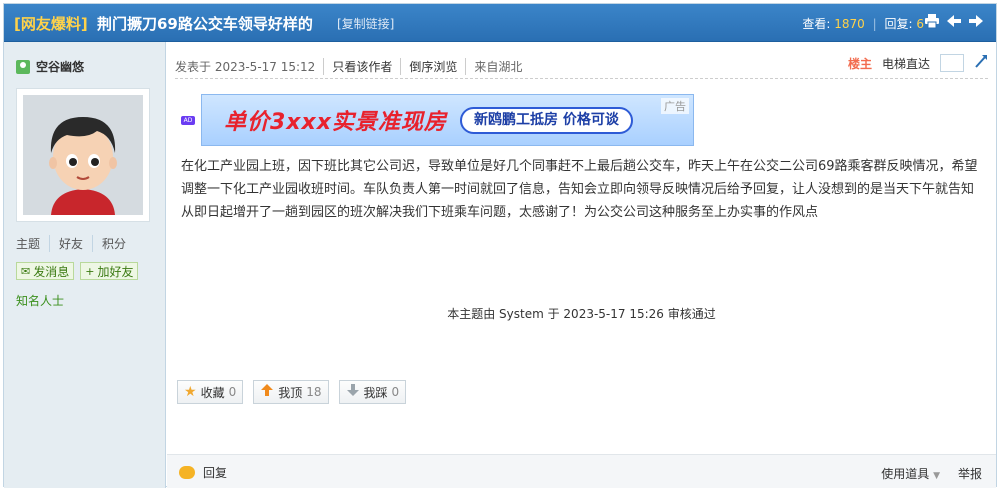 This screenshot has width=1000, height=490. Describe the element at coordinates (267, 392) in the screenshot. I see `up-arrow-icon` at that location.